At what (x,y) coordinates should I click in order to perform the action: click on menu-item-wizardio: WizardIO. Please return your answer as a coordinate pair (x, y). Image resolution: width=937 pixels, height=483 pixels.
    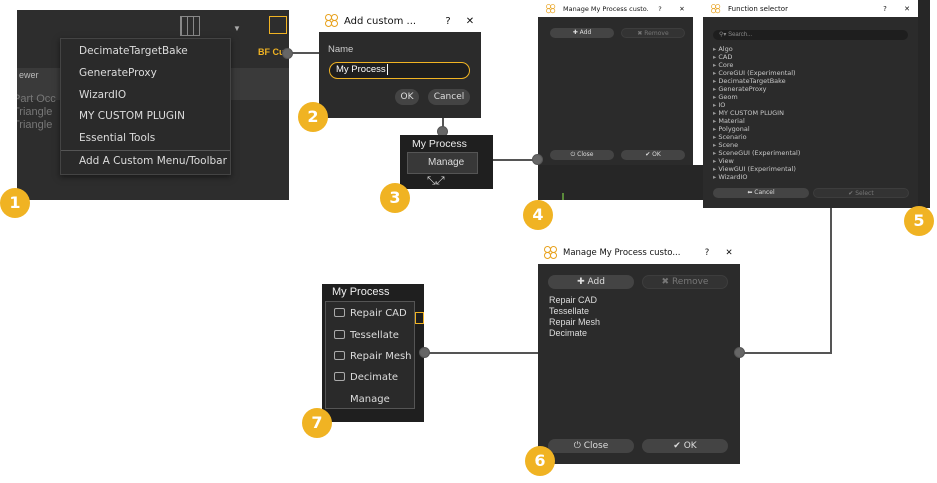
    Looking at the image, I should click on (102, 95).